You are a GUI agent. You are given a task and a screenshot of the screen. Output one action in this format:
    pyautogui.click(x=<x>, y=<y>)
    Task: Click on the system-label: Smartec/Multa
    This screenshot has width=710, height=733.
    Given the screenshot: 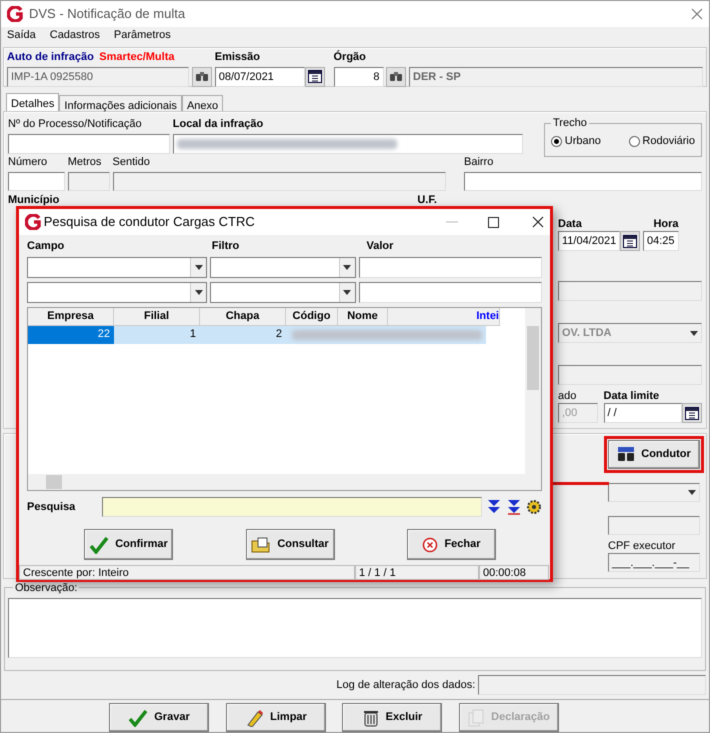 What is the action you would take?
    pyautogui.click(x=136, y=57)
    